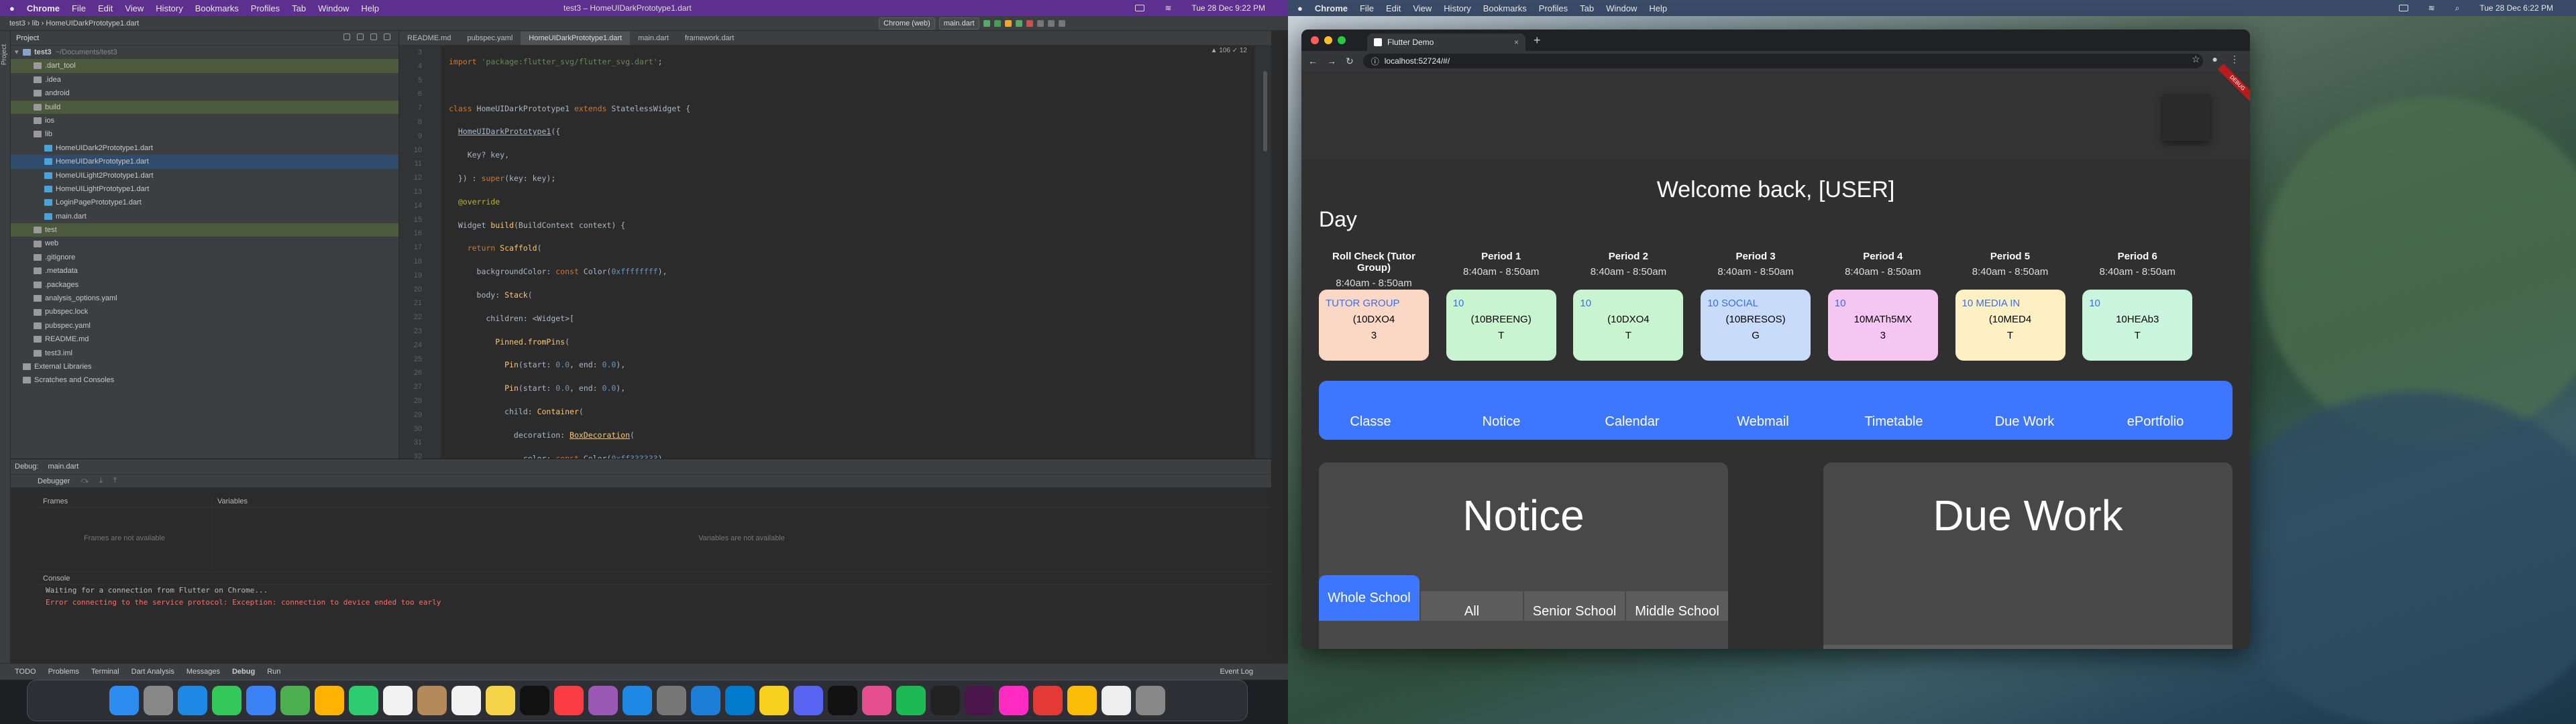 The height and width of the screenshot is (724, 2576). What do you see at coordinates (1446, 42) in the screenshot?
I see `browser-tab: Flutter Demo ×` at bounding box center [1446, 42].